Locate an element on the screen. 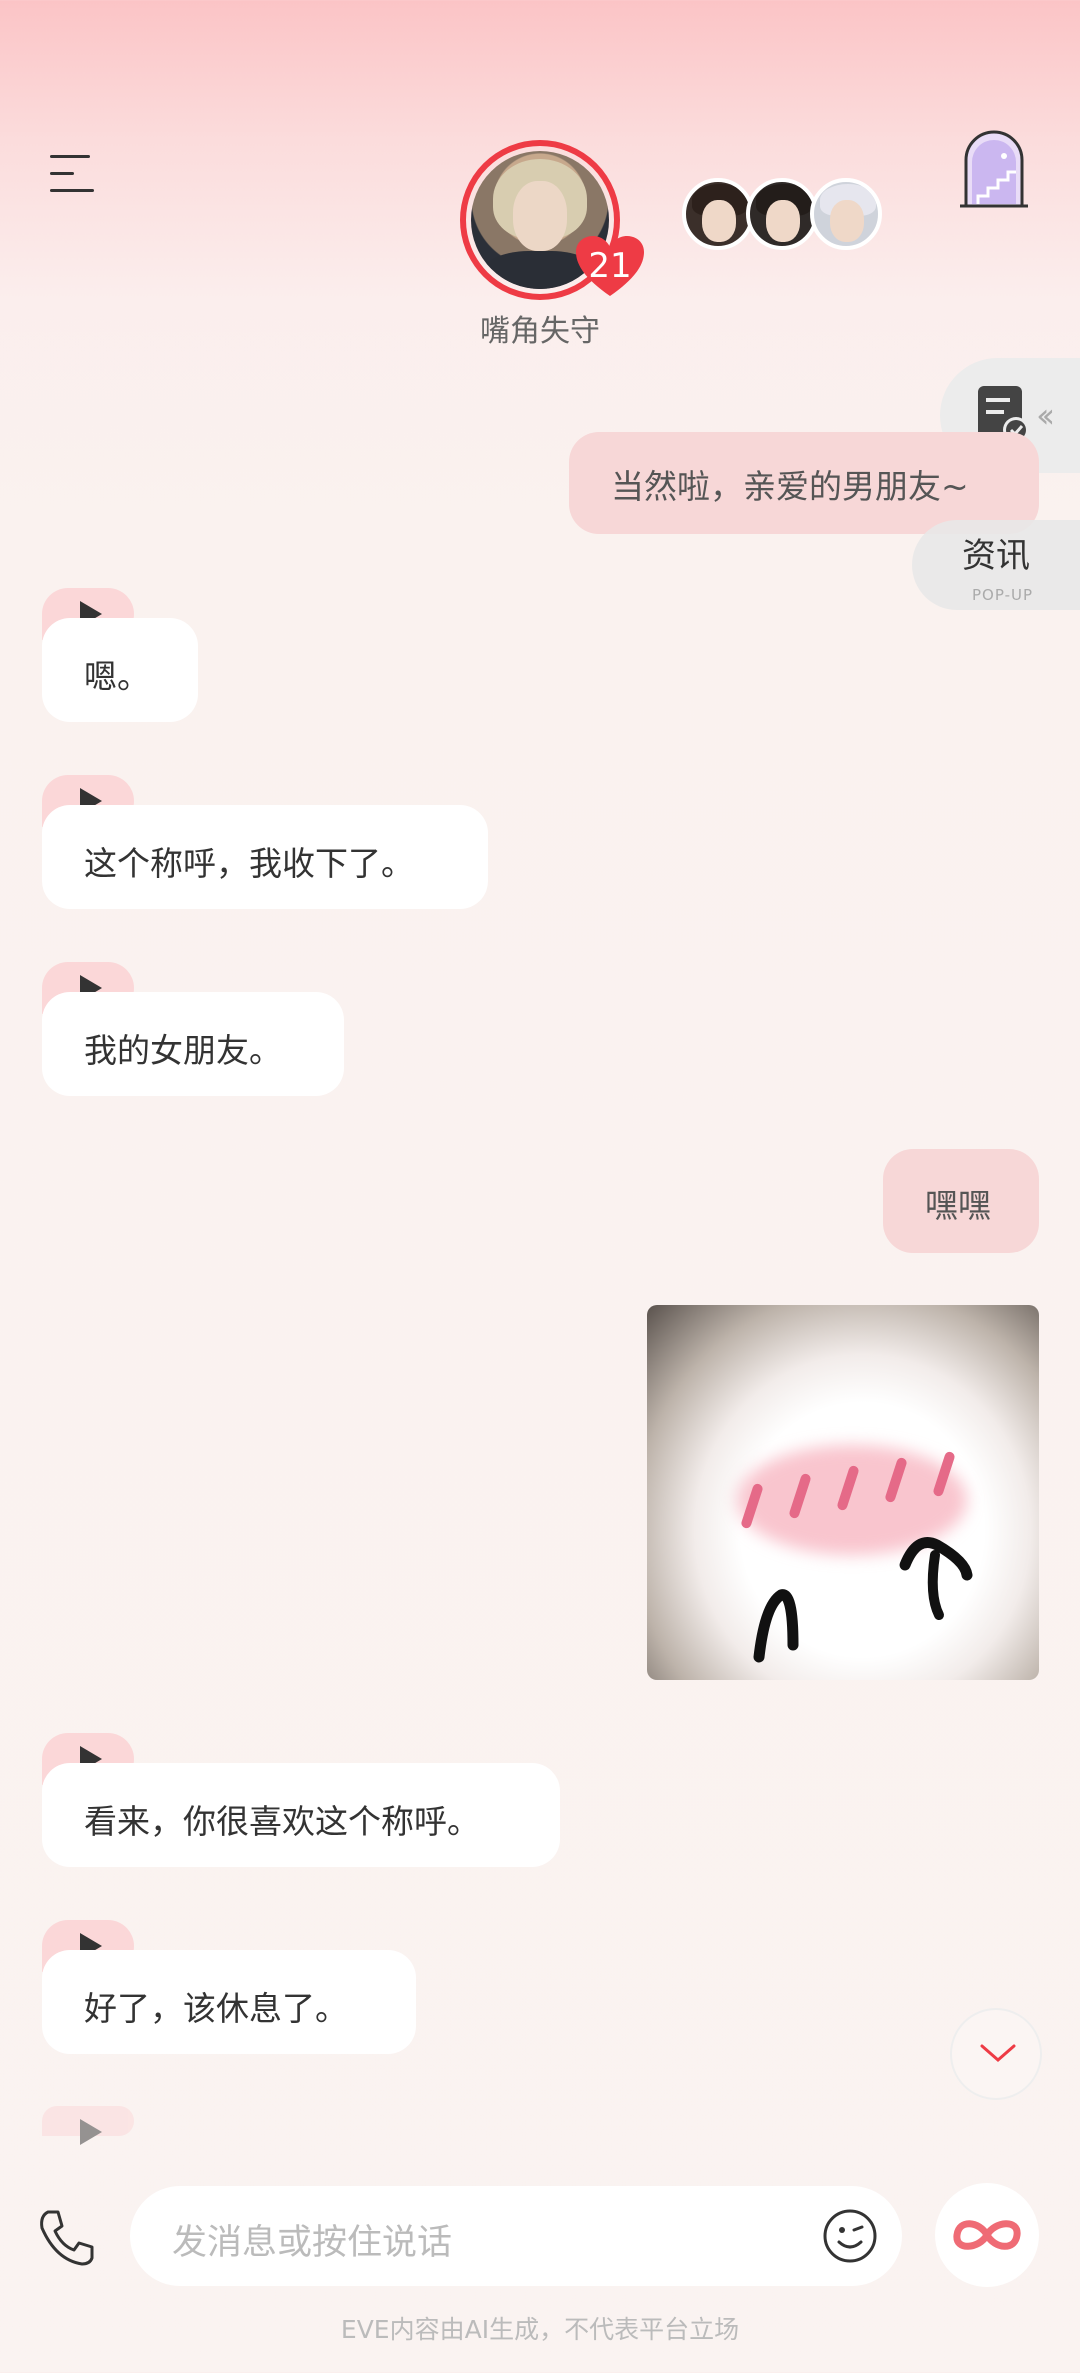 This screenshot has width=1080, height=2373. infinity-icon is located at coordinates (987, 2235).